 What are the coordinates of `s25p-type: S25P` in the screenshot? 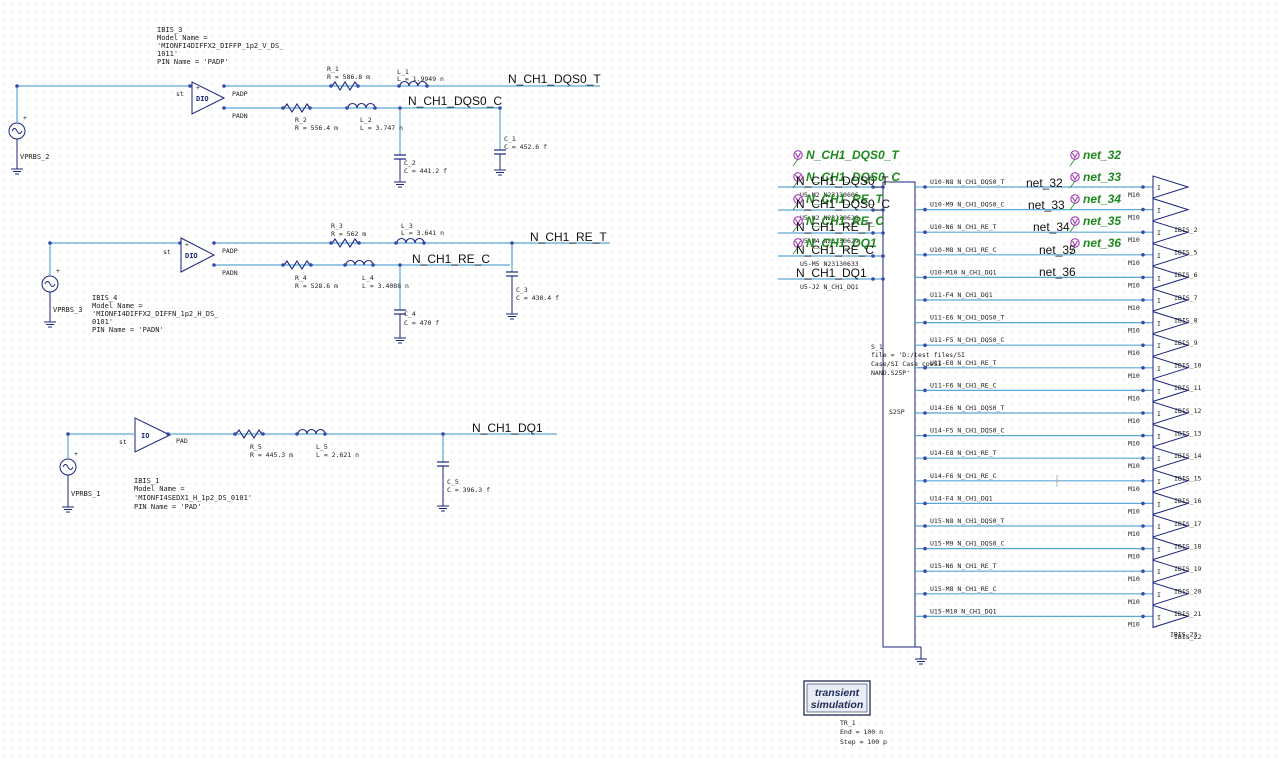 It's located at (897, 412).